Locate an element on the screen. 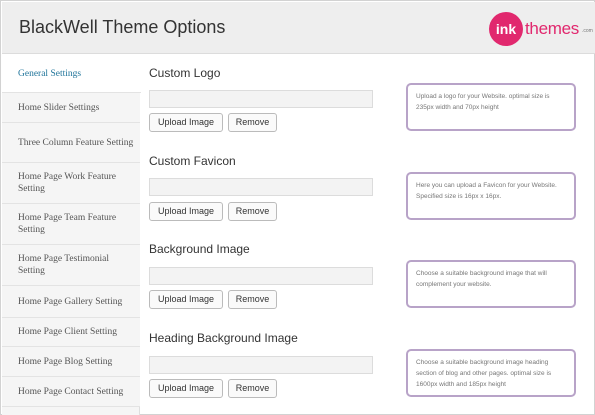 This screenshot has height=415, width=595. sidebar-item-general-settings: General Settings is located at coordinates (71, 74).